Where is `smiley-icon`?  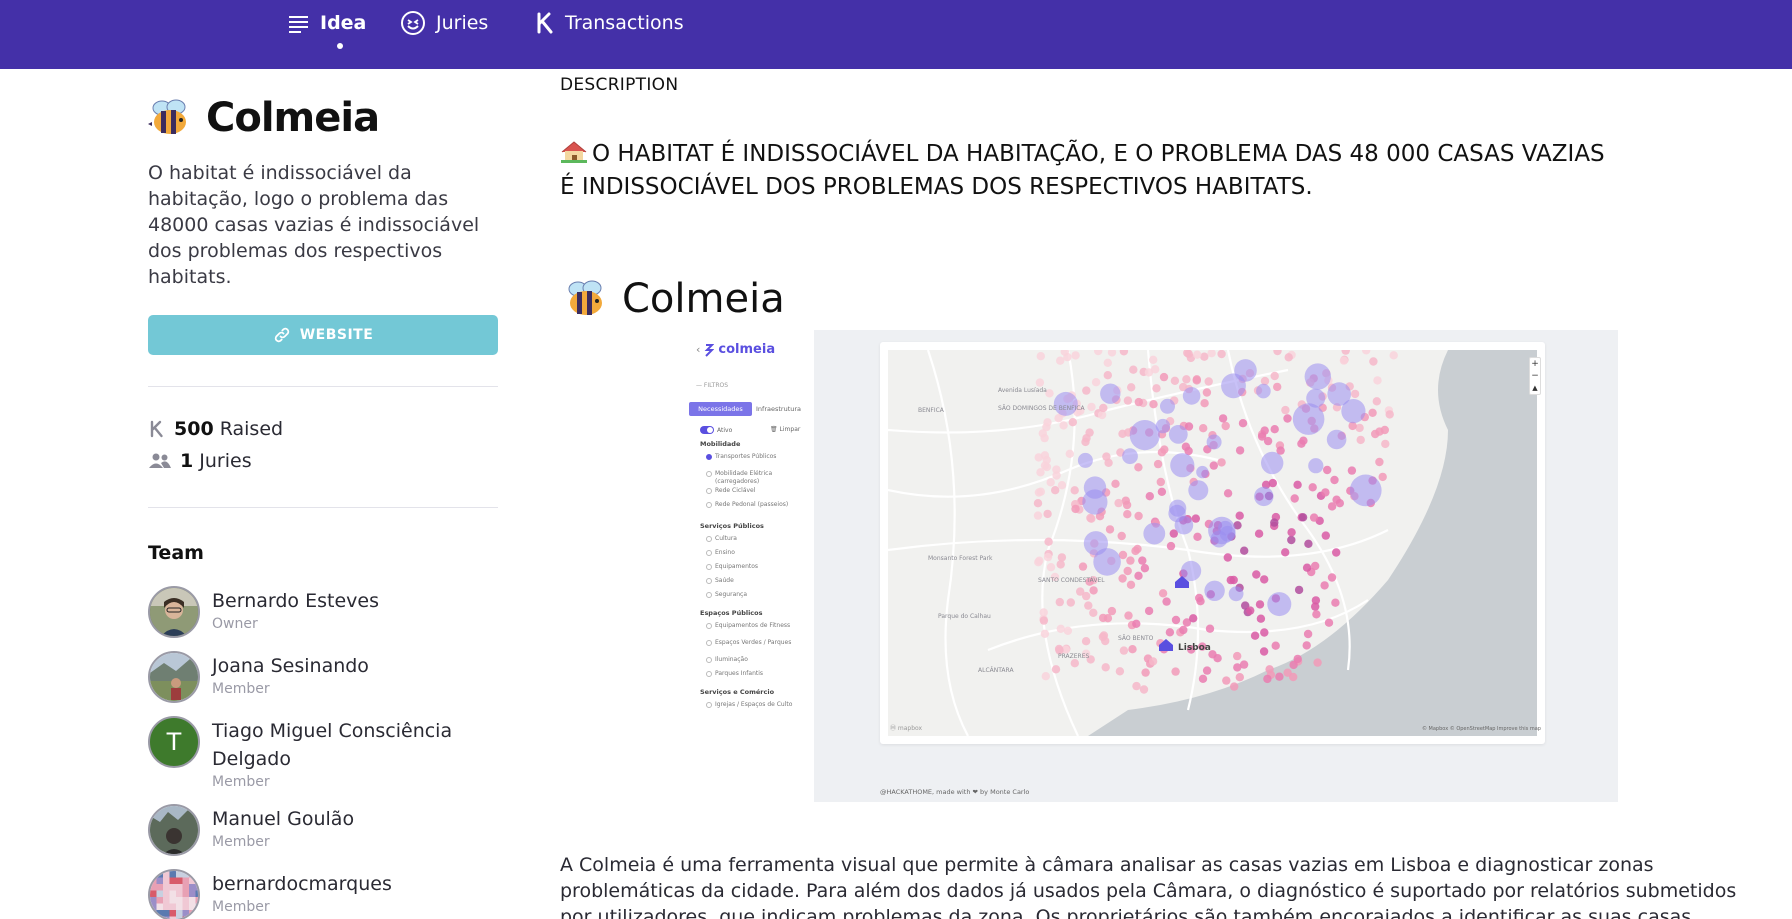
smiley-icon is located at coordinates (413, 23).